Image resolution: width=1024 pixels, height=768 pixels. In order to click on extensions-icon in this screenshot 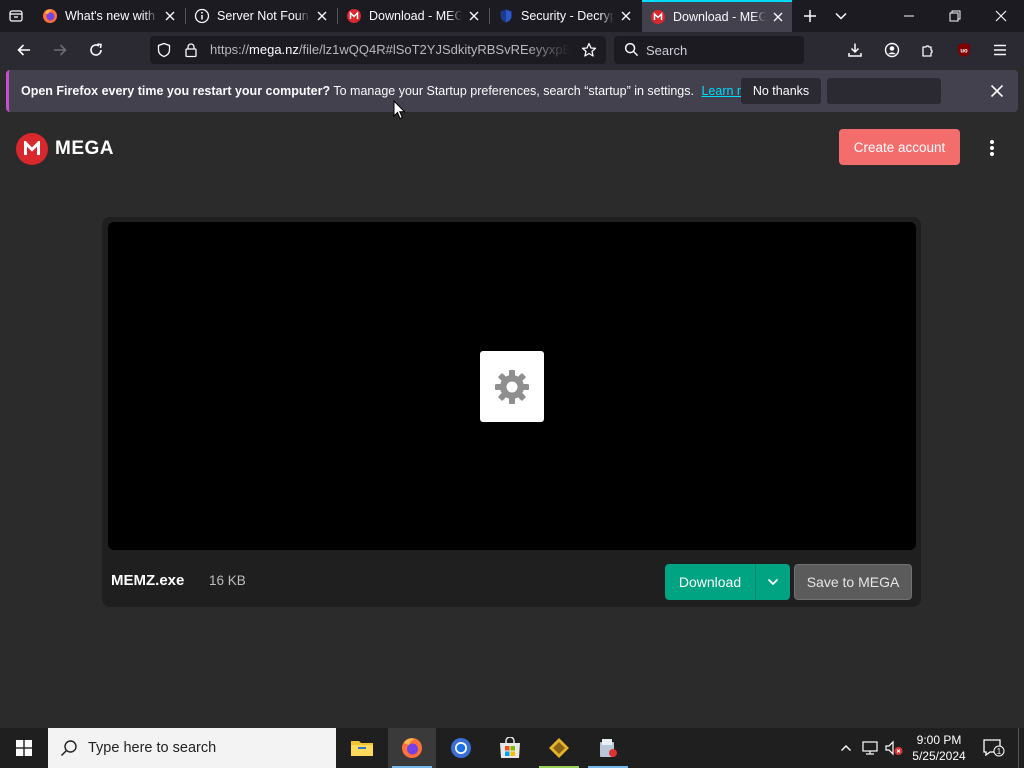, I will do `click(928, 50)`.